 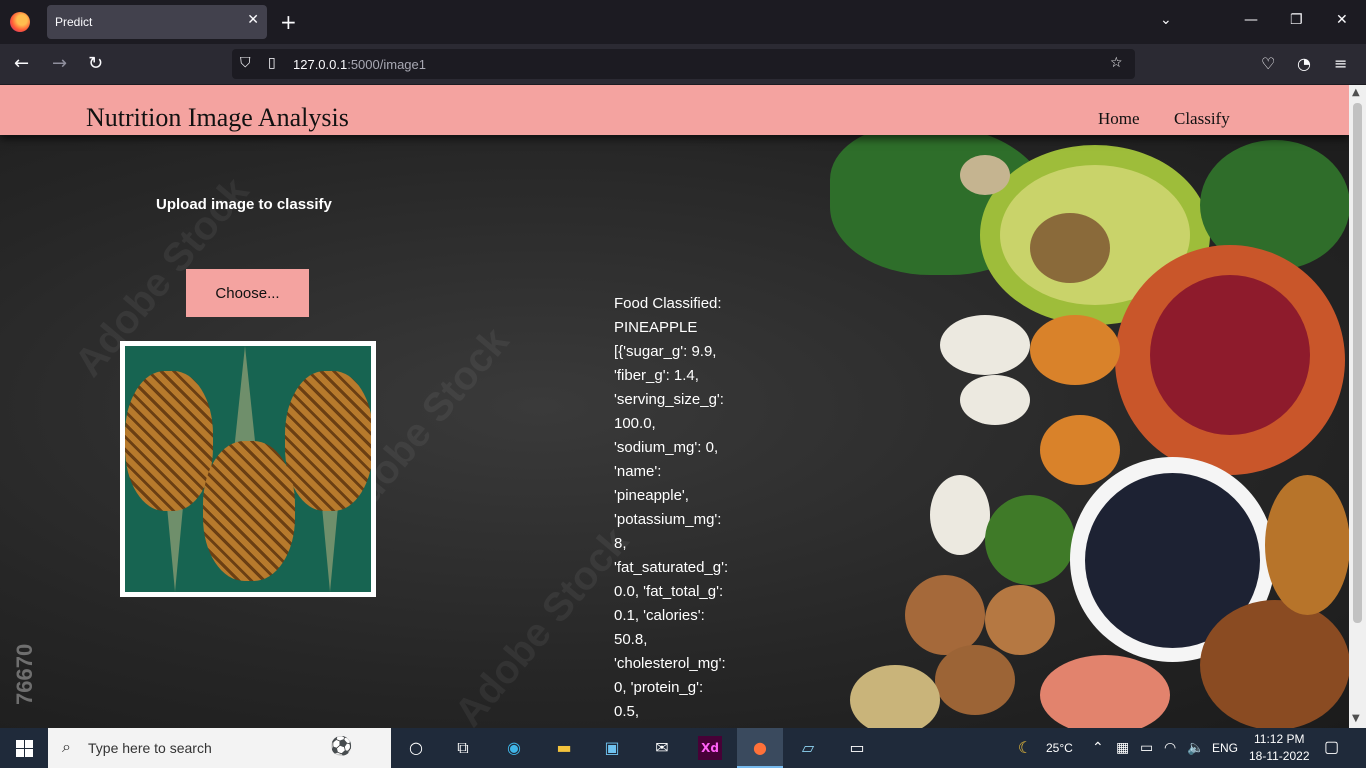 I want to click on upload-label: Upload image to classify, so click(x=244, y=204).